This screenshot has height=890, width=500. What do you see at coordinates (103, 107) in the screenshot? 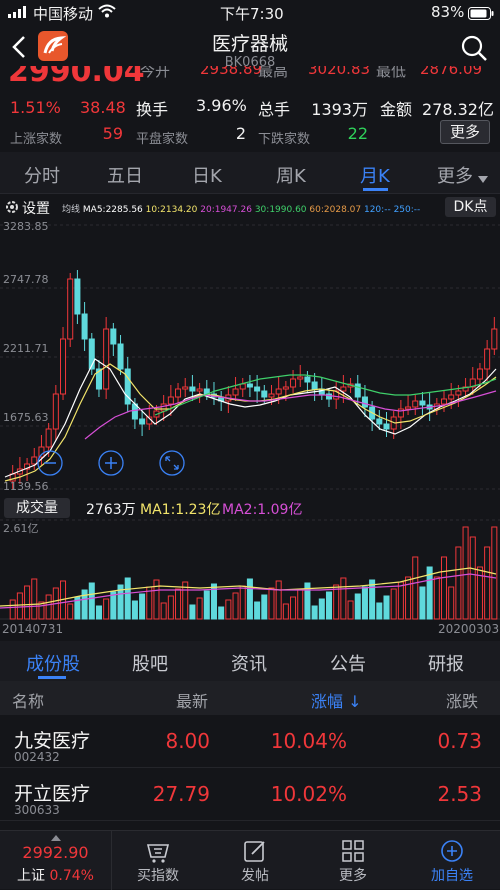
I see `change-value: 38.48` at bounding box center [103, 107].